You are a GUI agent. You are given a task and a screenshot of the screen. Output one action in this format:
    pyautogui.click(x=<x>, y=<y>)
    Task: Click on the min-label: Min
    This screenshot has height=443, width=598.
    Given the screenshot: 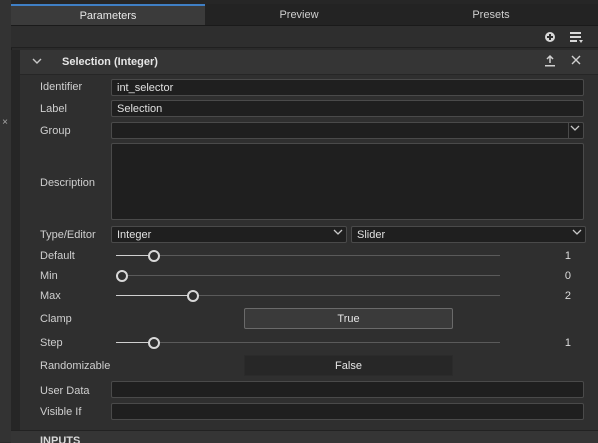 What is the action you would take?
    pyautogui.click(x=49, y=276)
    